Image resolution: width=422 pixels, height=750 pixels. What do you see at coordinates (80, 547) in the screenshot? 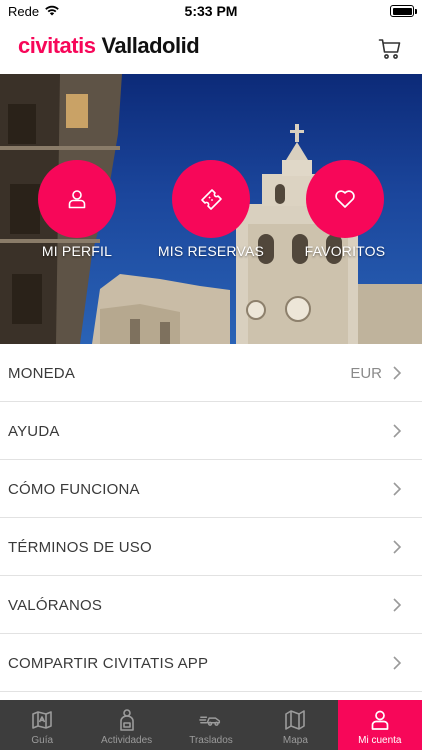
I see `menu-item-label: TÉRMINOS DE USO` at bounding box center [80, 547].